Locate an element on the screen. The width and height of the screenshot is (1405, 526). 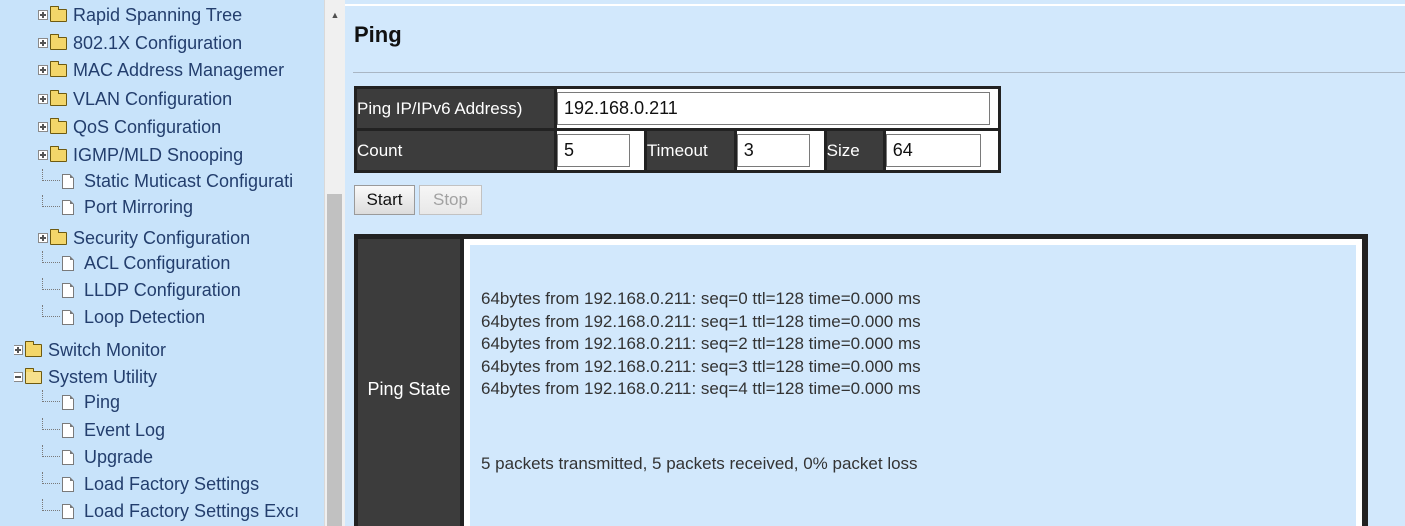
tree-folder-rapid-spanning-tree: Rapid Spanning Tree is located at coordinates (140, 15).